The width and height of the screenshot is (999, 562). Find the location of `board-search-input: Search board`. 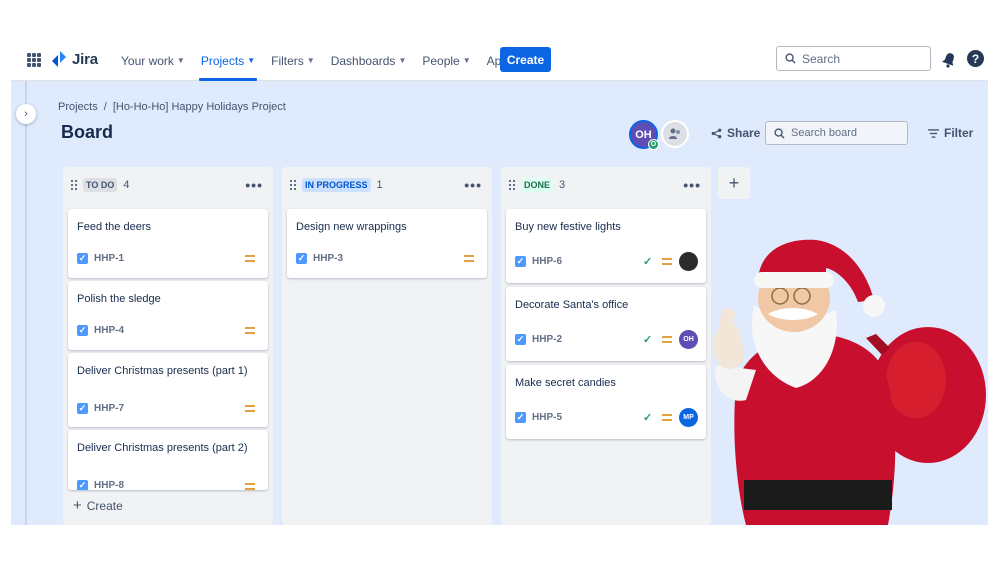

board-search-input: Search board is located at coordinates (836, 133).